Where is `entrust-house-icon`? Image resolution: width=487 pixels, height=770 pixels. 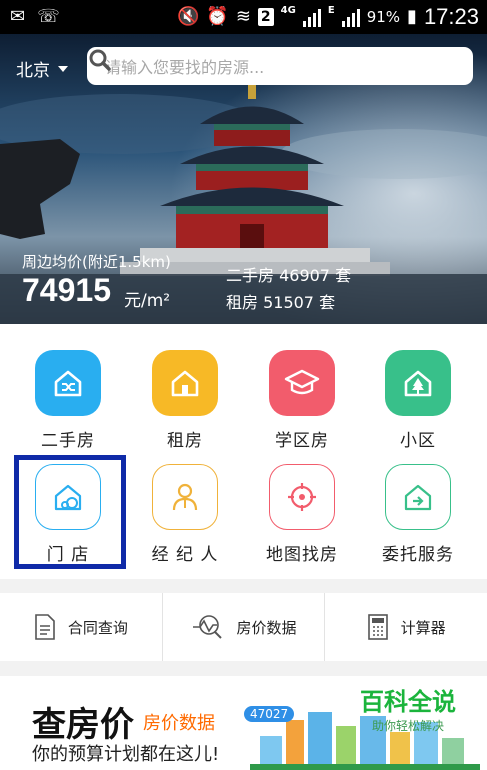
entrust-house-icon is located at coordinates (418, 497).